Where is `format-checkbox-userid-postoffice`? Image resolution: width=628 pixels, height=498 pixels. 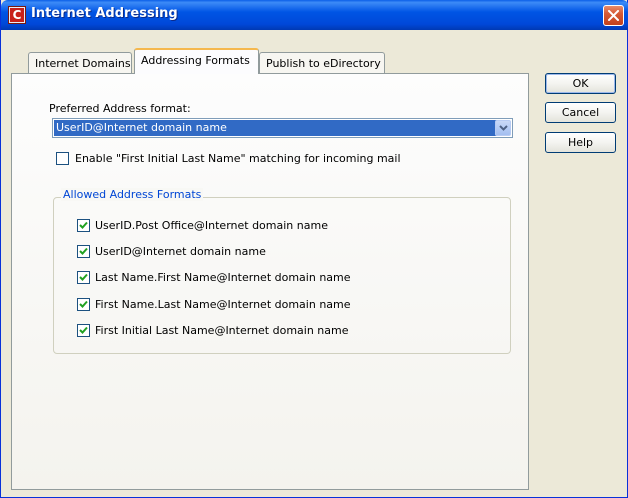 format-checkbox-userid-postoffice is located at coordinates (83, 225).